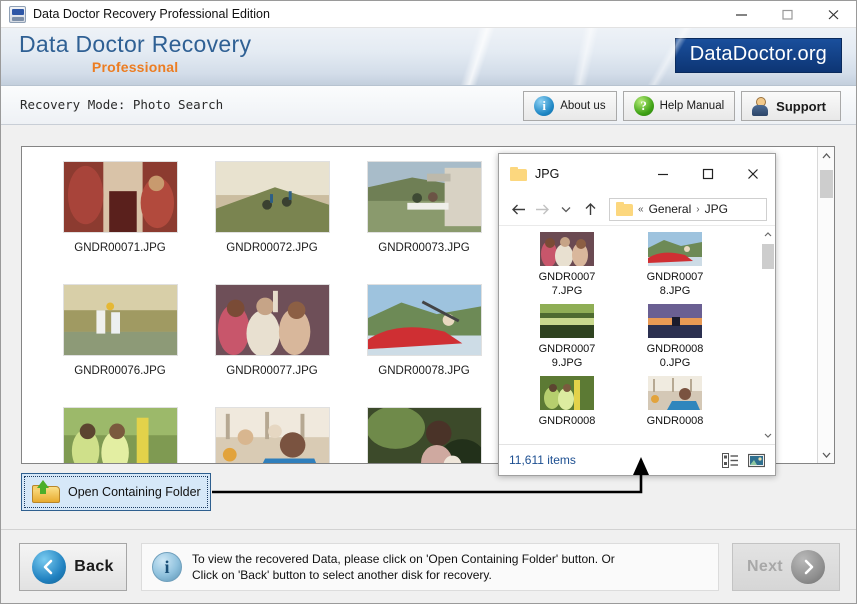 The height and width of the screenshot is (604, 857). What do you see at coordinates (567, 363) in the screenshot?
I see `file-name-line2: 9.JPG` at bounding box center [567, 363].